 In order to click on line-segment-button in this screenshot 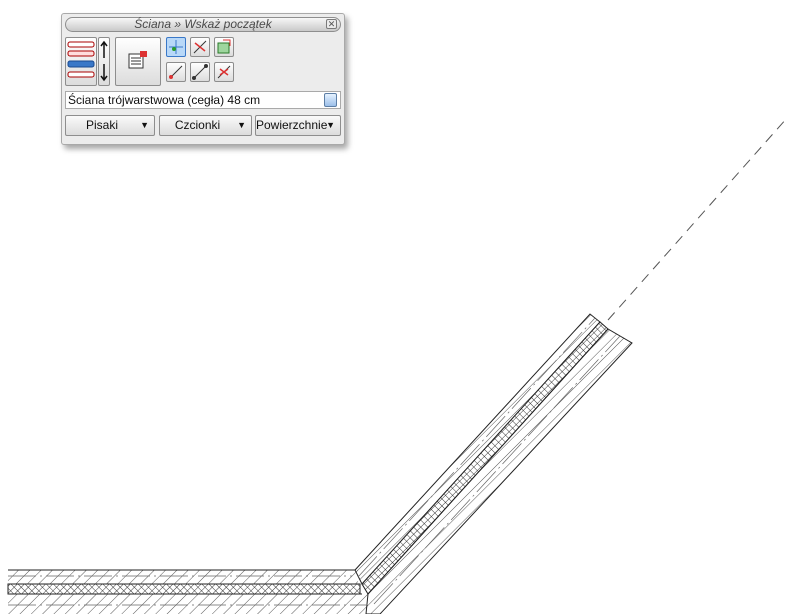, I will do `click(200, 72)`.